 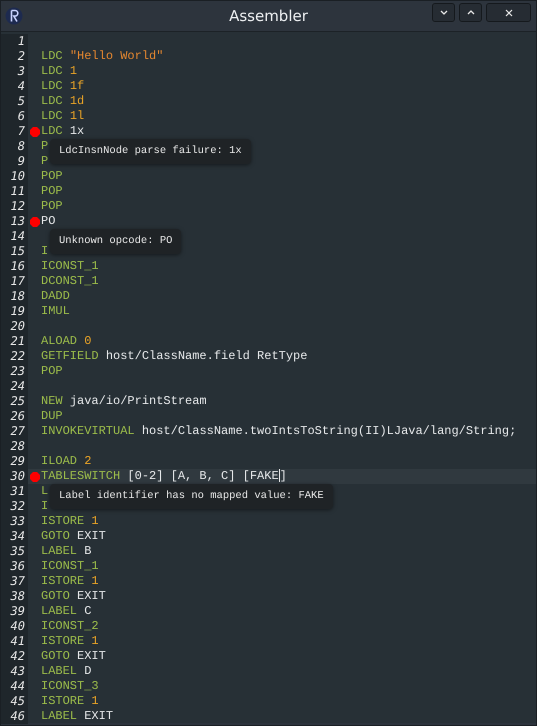 What do you see at coordinates (17, 371) in the screenshot?
I see `line-number: 23` at bounding box center [17, 371].